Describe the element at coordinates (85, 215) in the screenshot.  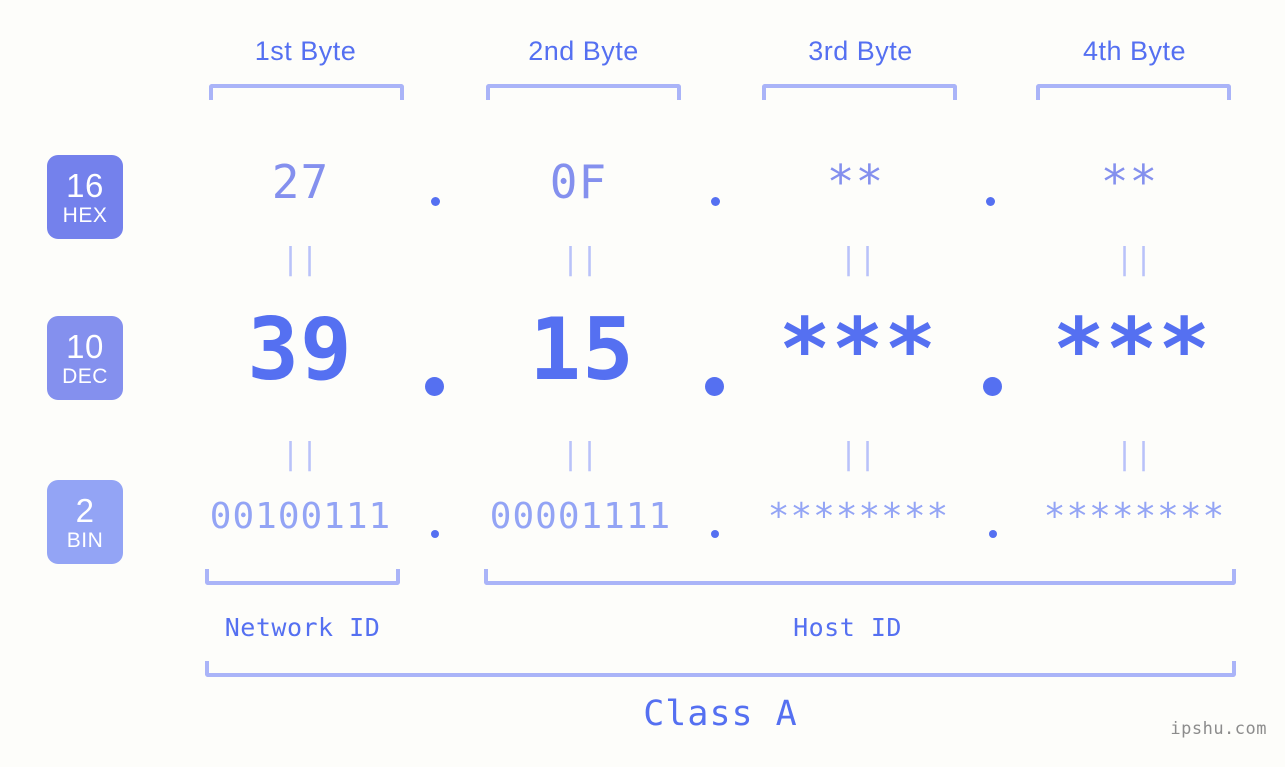
I see `base-badge-hex-abbr: HEX` at that location.